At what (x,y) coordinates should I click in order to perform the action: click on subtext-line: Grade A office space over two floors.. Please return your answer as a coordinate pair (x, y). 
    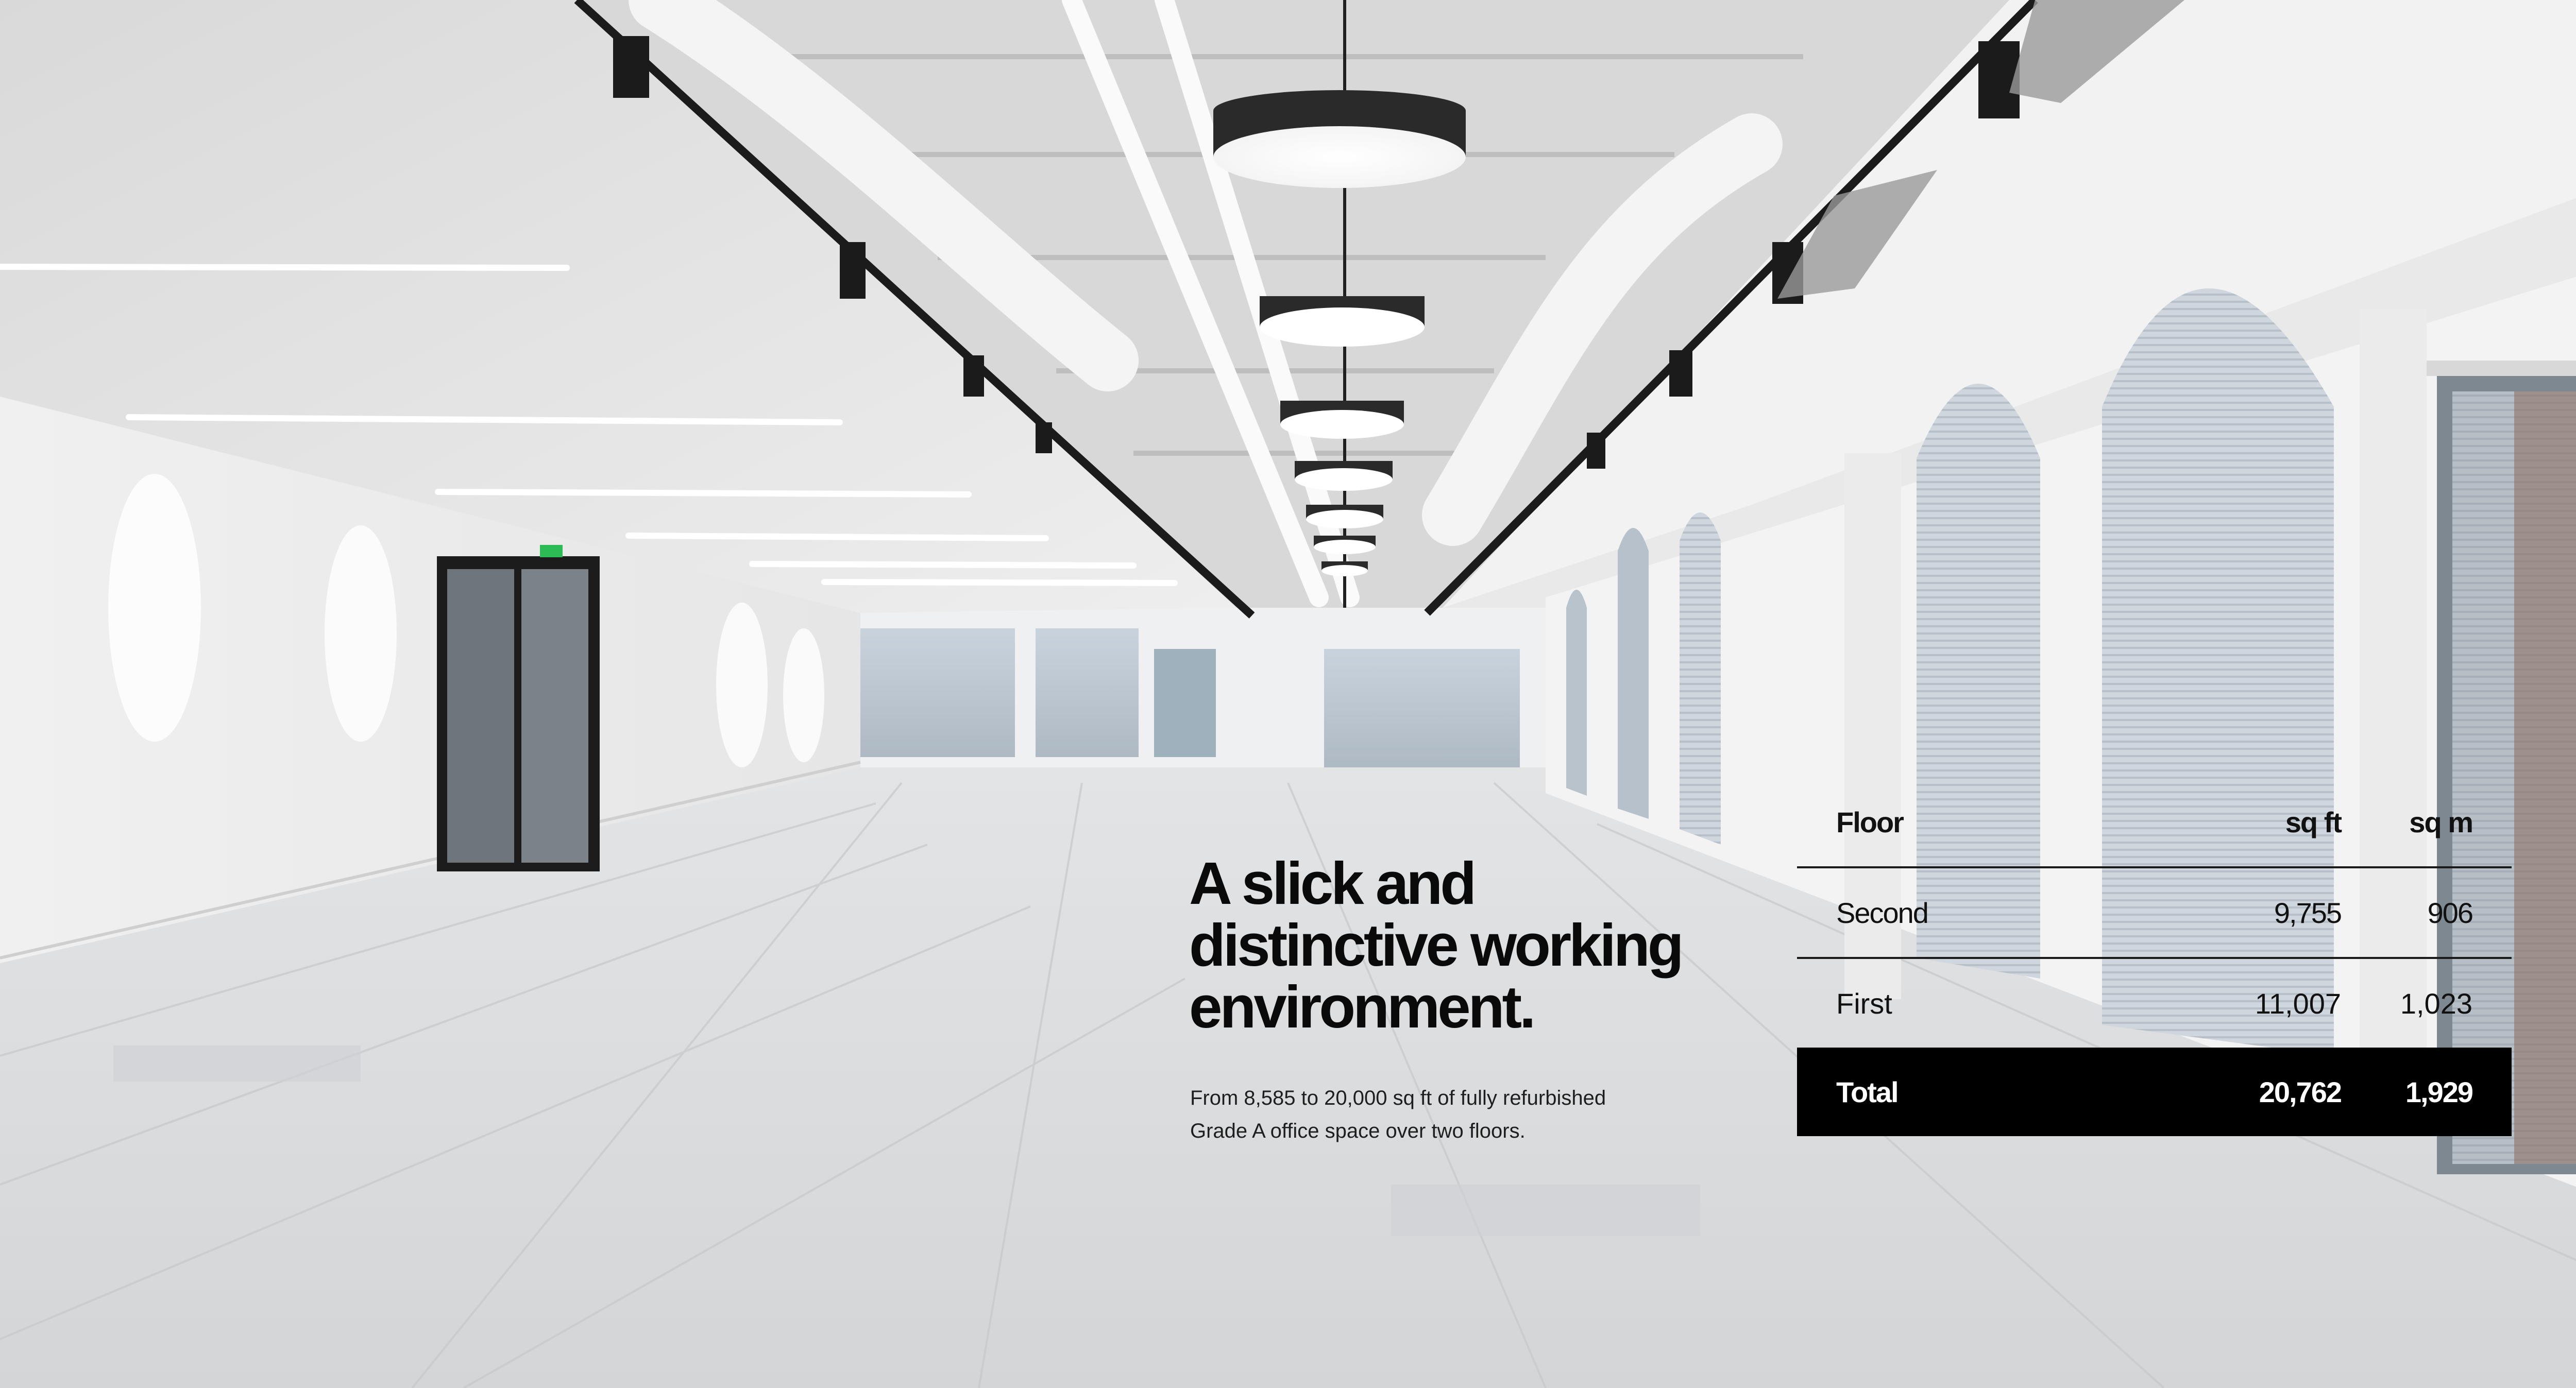
    Looking at the image, I should click on (1358, 1131).